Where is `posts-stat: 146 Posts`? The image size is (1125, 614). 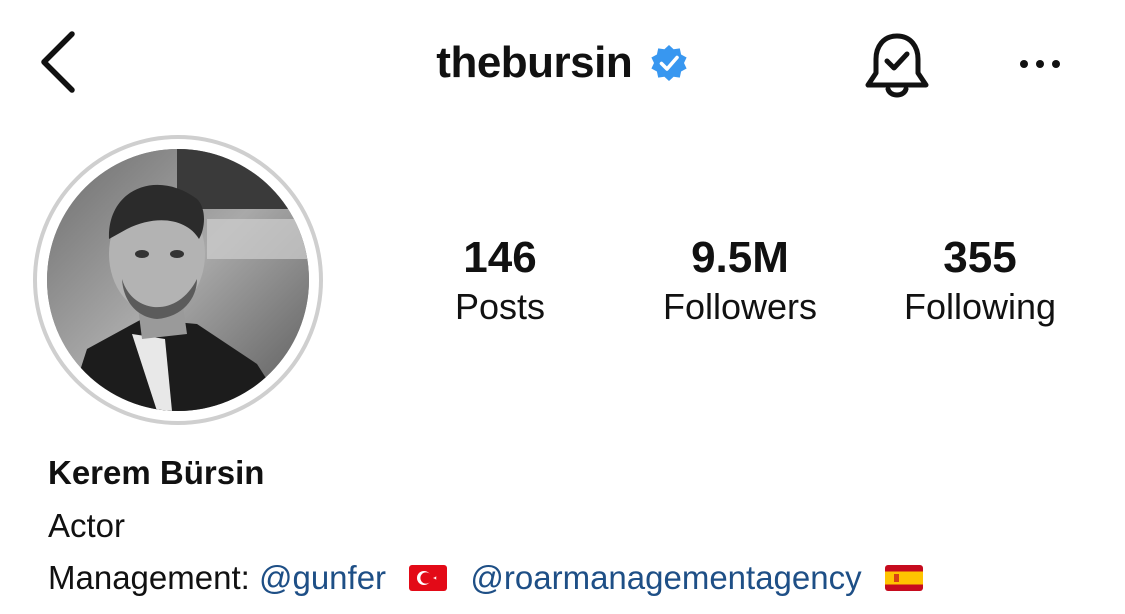
posts-stat: 146 Posts is located at coordinates (500, 281).